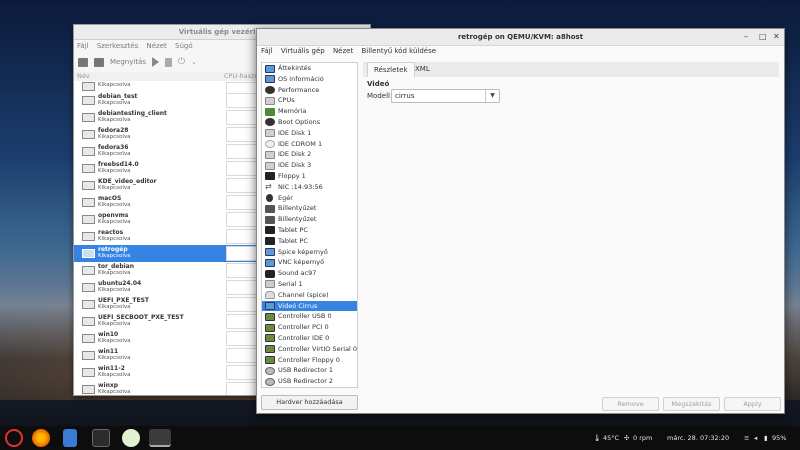  Describe the element at coordinates (181, 62) in the screenshot. I see `power-icon: ⏻` at that location.